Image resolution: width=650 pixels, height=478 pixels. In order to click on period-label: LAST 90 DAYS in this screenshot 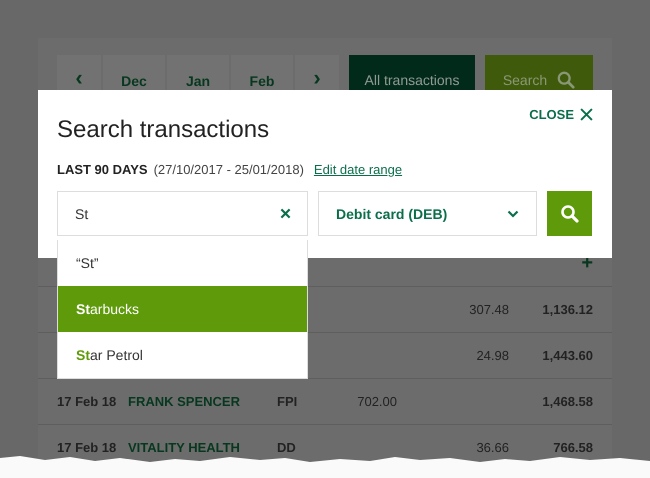, I will do `click(102, 169)`.